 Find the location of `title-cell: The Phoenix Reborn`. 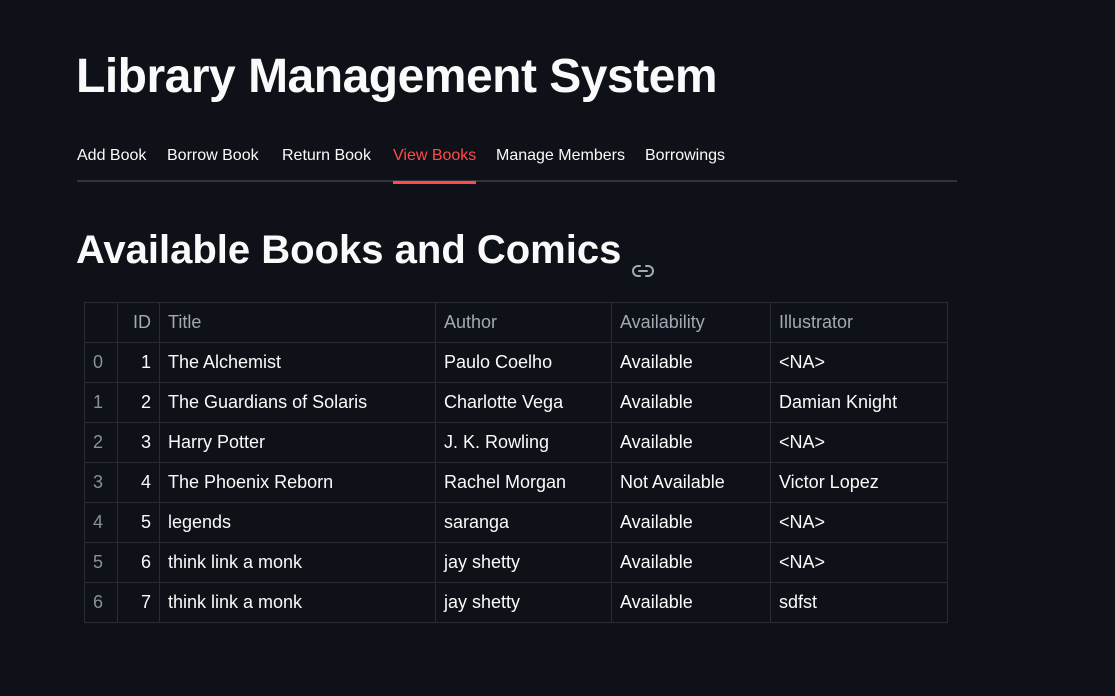

title-cell: The Phoenix Reborn is located at coordinates (297, 482).